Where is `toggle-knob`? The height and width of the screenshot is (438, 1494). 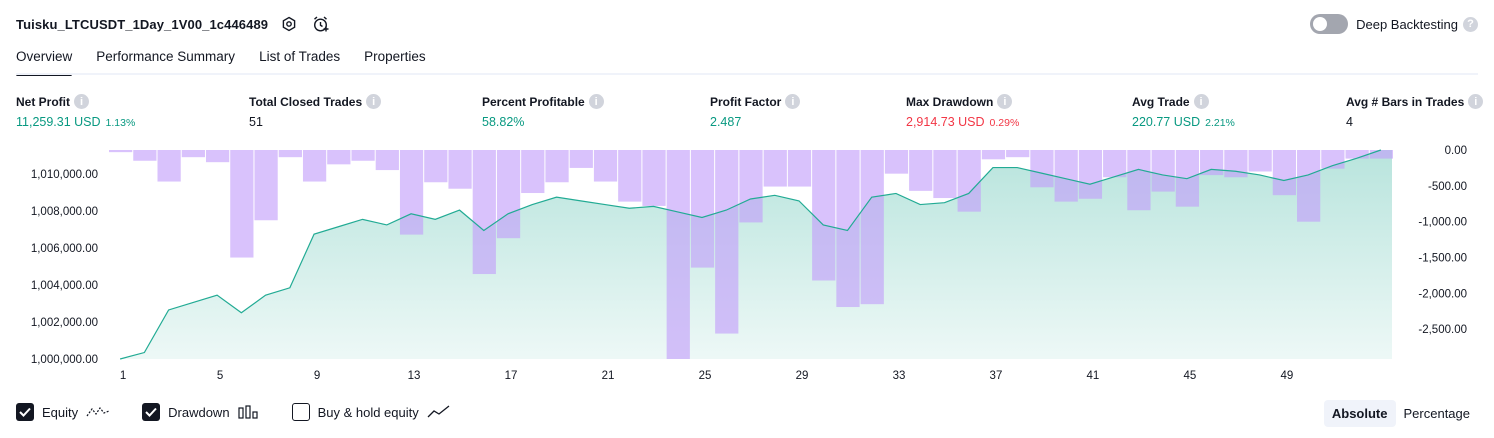 toggle-knob is located at coordinates (1320, 24).